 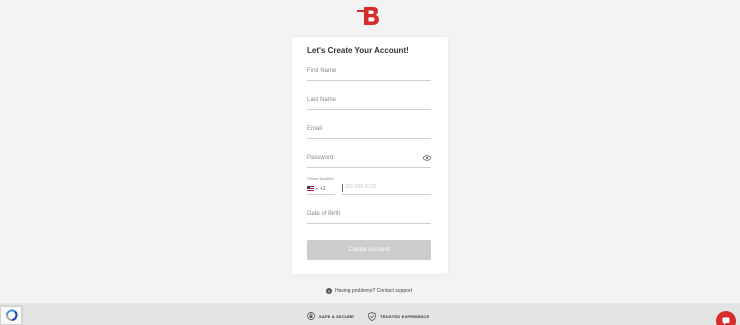 I want to click on shield-check-icon, so click(x=372, y=316).